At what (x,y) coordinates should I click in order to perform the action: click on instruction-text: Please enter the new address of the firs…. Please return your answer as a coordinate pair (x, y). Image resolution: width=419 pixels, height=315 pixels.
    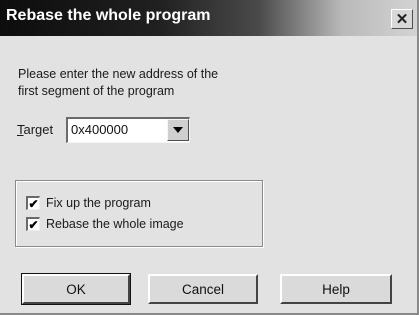
    Looking at the image, I should click on (118, 82).